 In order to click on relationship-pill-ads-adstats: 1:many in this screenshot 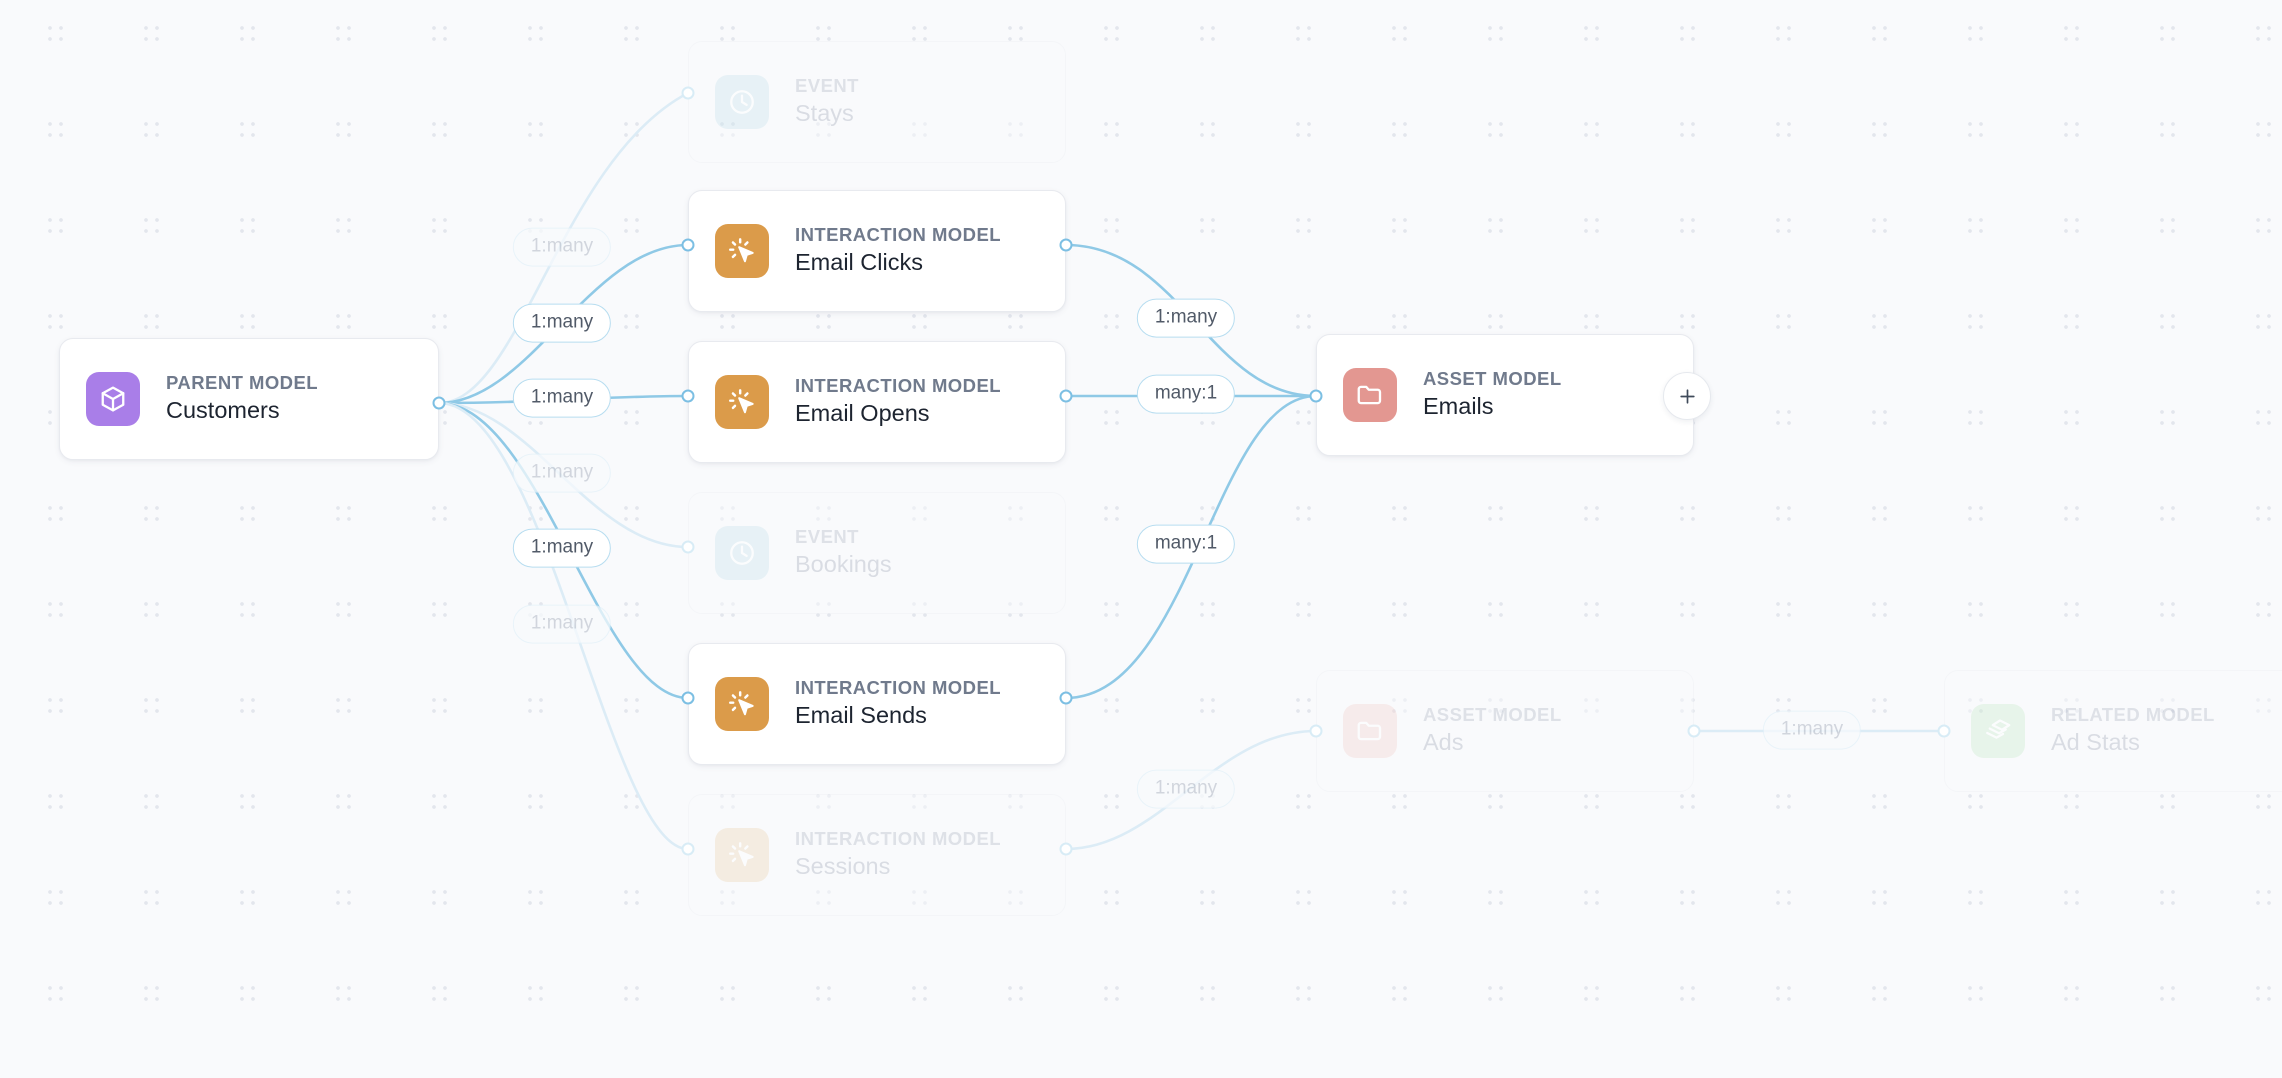, I will do `click(1812, 730)`.